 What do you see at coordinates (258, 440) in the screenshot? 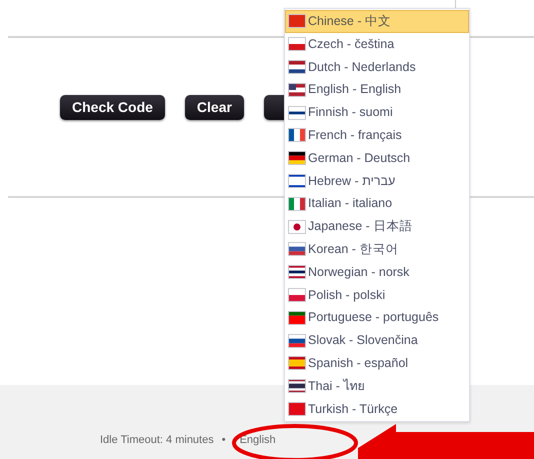
I see `language-link: English` at bounding box center [258, 440].